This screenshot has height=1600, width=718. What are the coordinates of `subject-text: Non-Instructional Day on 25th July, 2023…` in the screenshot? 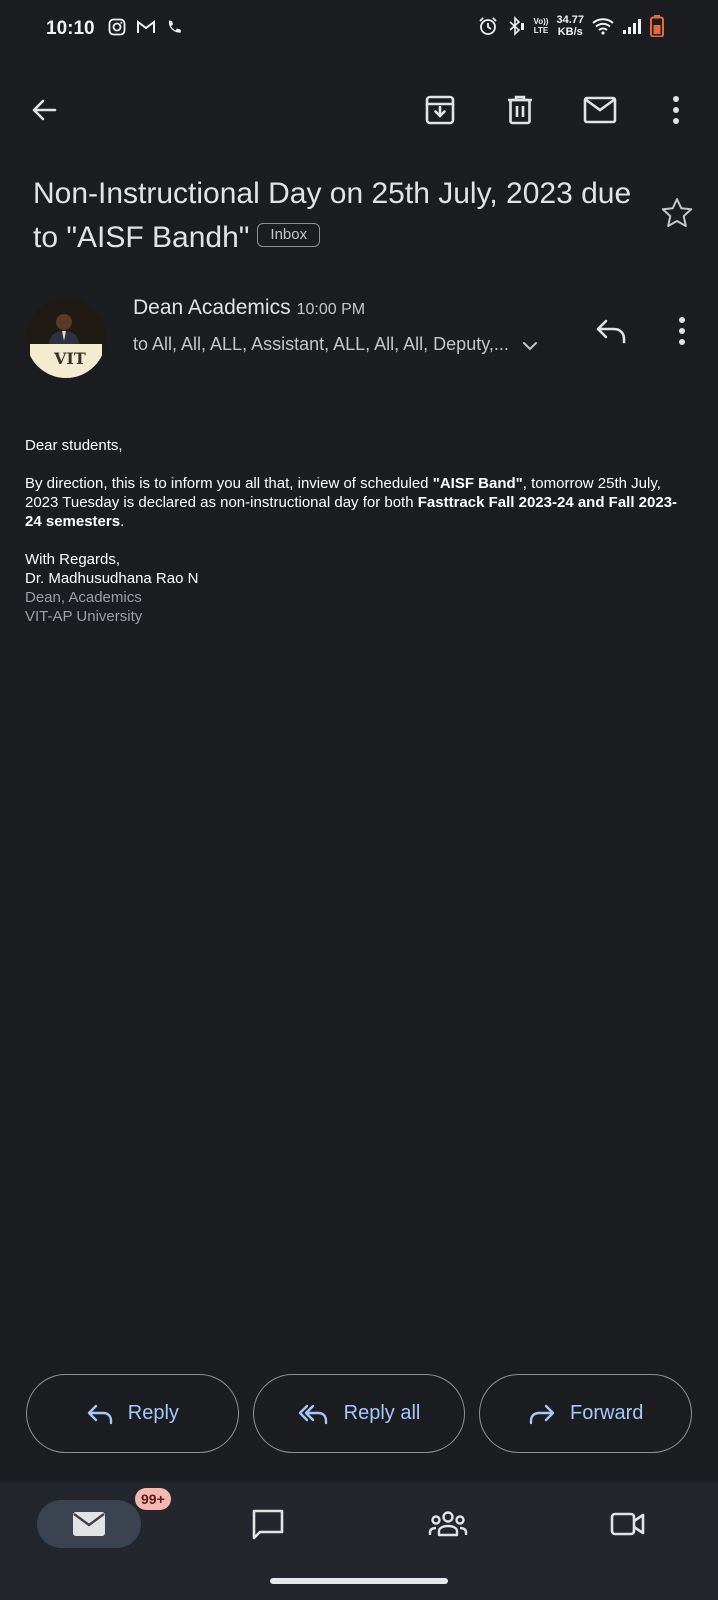 It's located at (332, 215).